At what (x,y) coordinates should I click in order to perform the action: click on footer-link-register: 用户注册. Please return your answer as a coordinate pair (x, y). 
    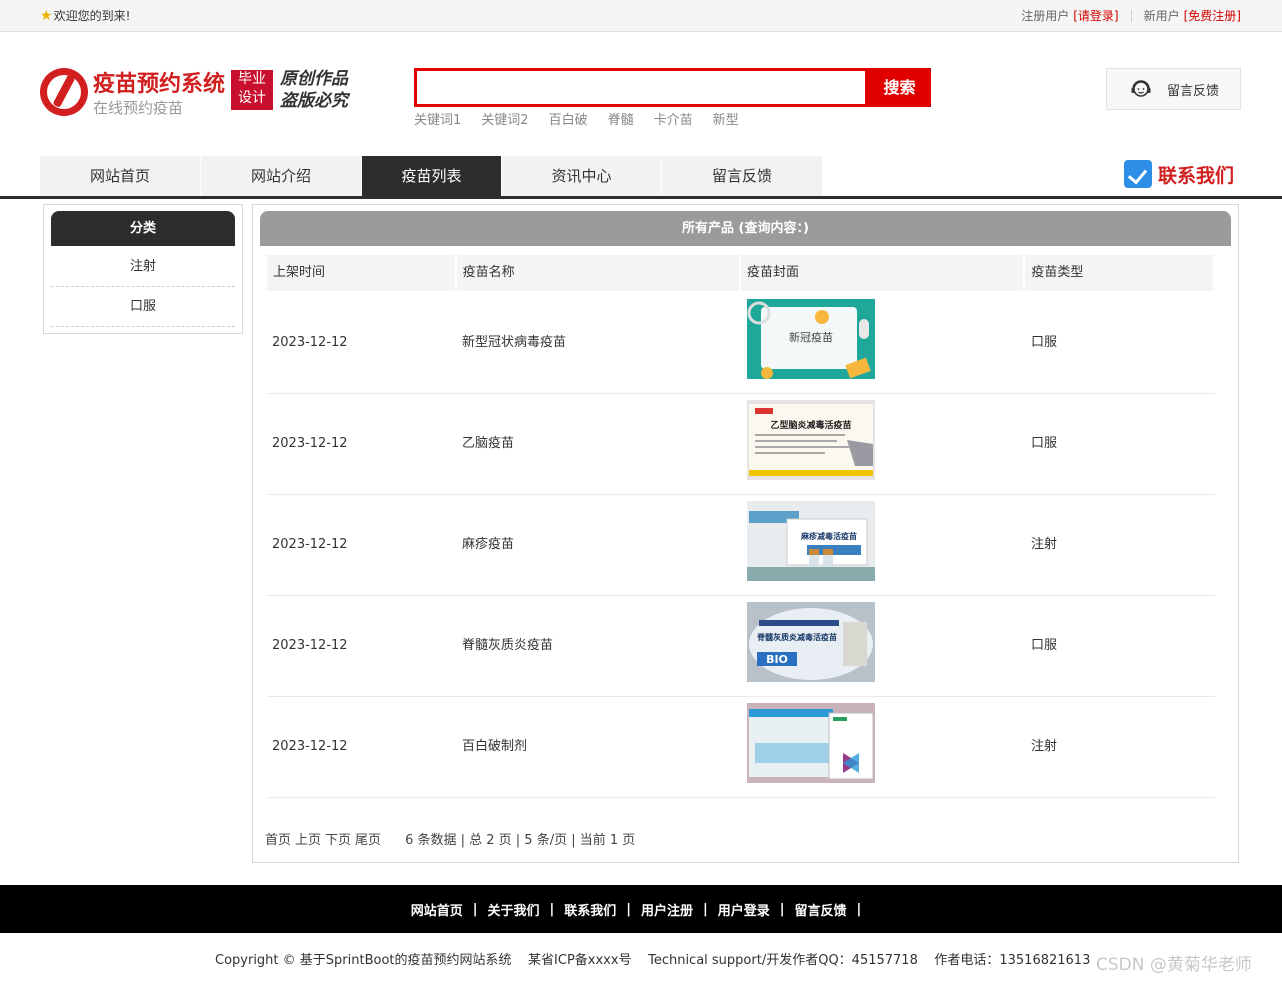
    Looking at the image, I should click on (667, 909).